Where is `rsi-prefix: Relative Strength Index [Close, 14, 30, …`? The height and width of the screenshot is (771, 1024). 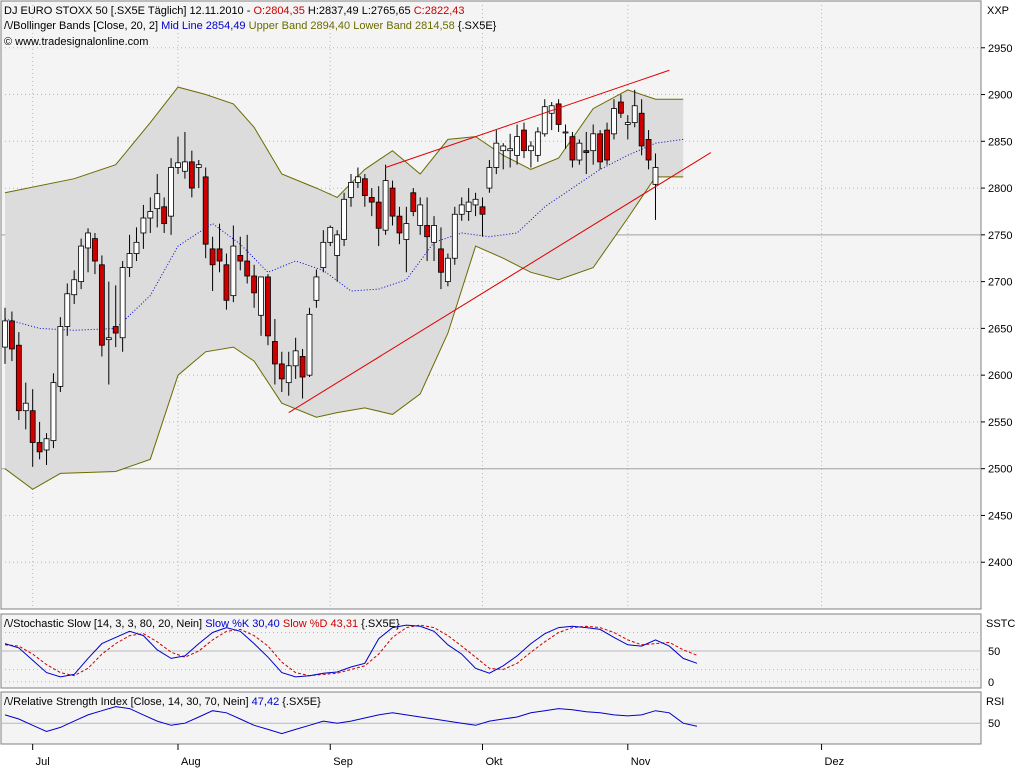 rsi-prefix: Relative Strength Index [Close, 14, 30, … is located at coordinates (130, 702).